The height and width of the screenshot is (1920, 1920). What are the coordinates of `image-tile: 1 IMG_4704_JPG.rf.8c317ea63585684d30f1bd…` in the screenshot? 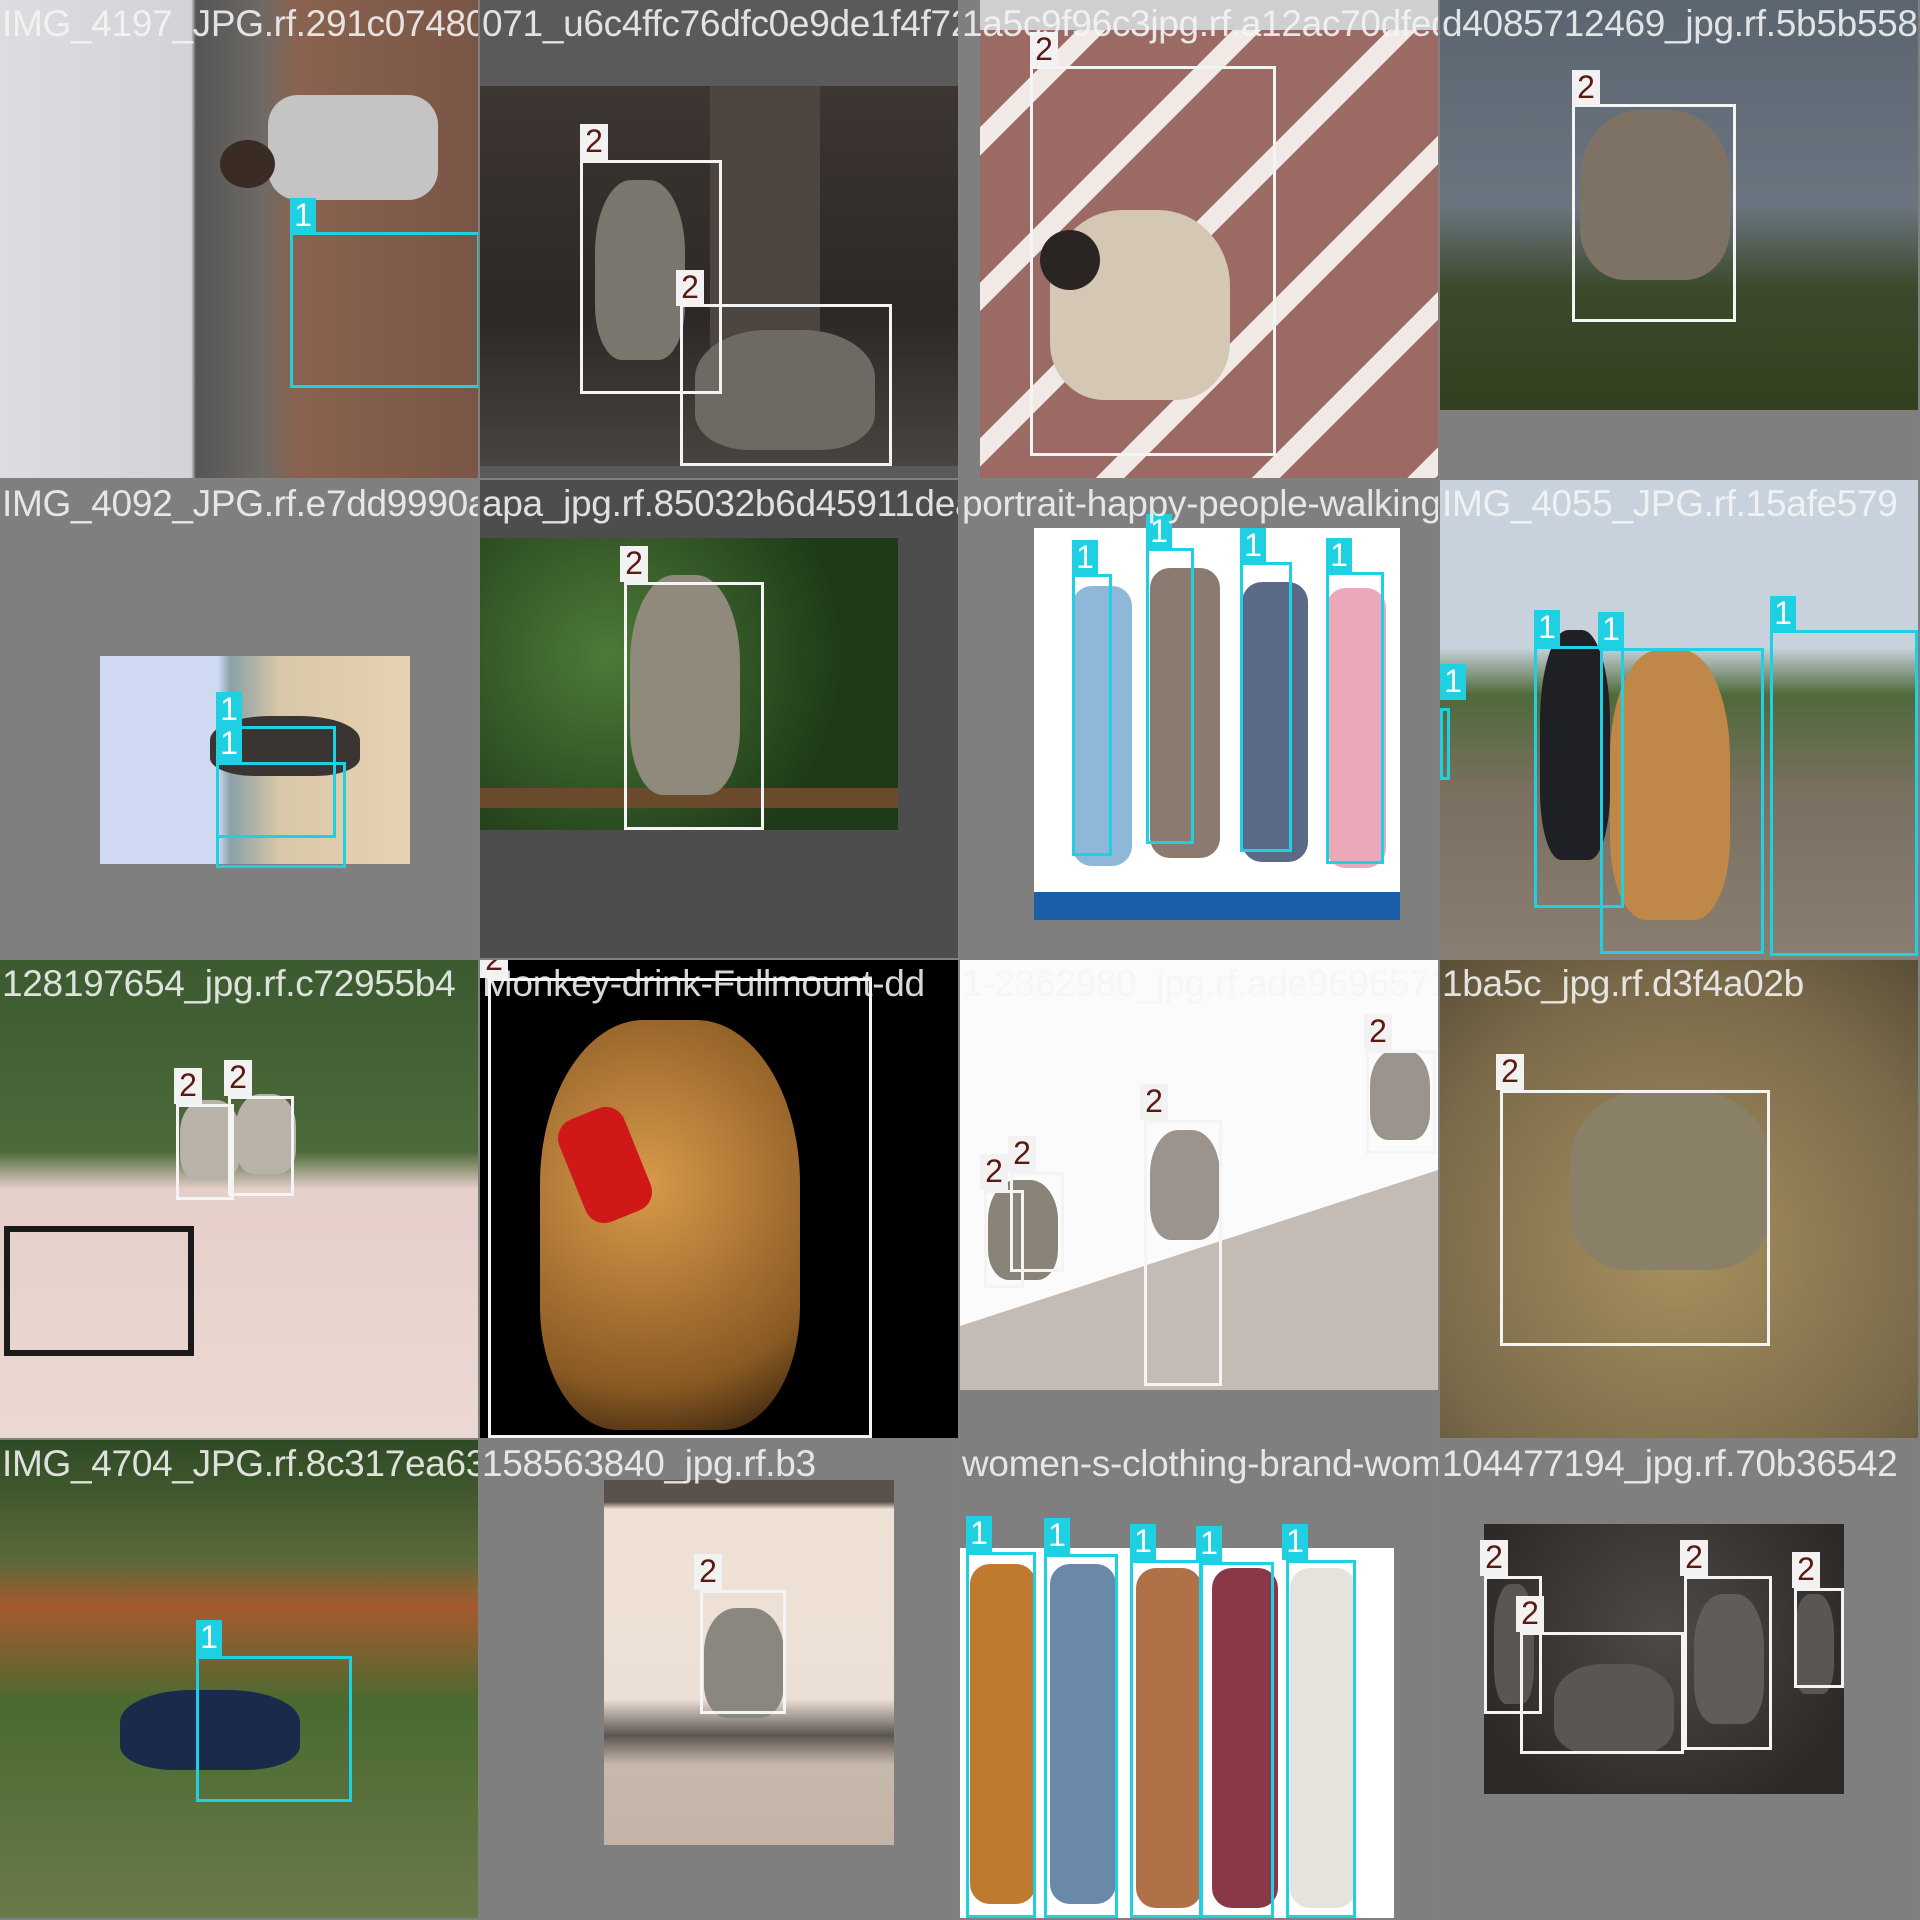 It's located at (239, 1679).